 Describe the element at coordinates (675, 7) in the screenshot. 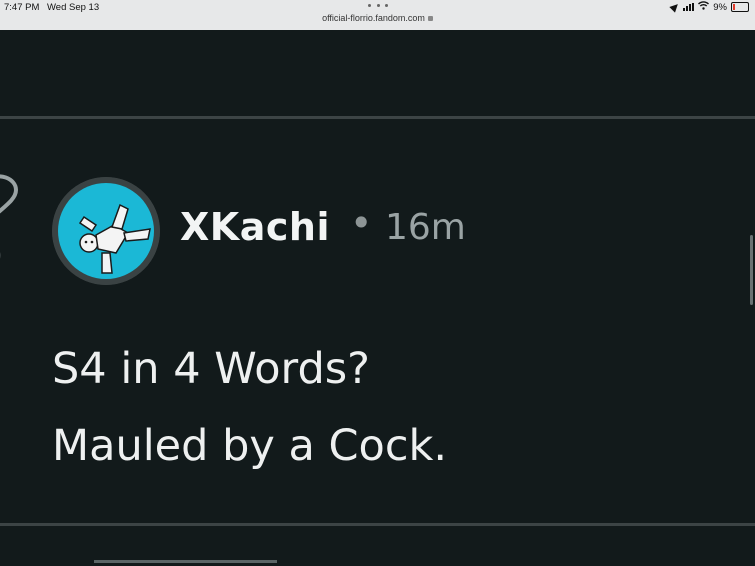

I see `location-icon` at that location.